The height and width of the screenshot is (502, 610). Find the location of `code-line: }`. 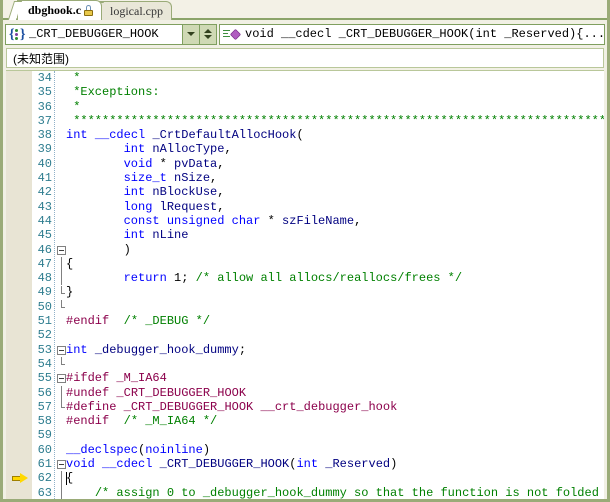

code-line: } is located at coordinates (335, 292).